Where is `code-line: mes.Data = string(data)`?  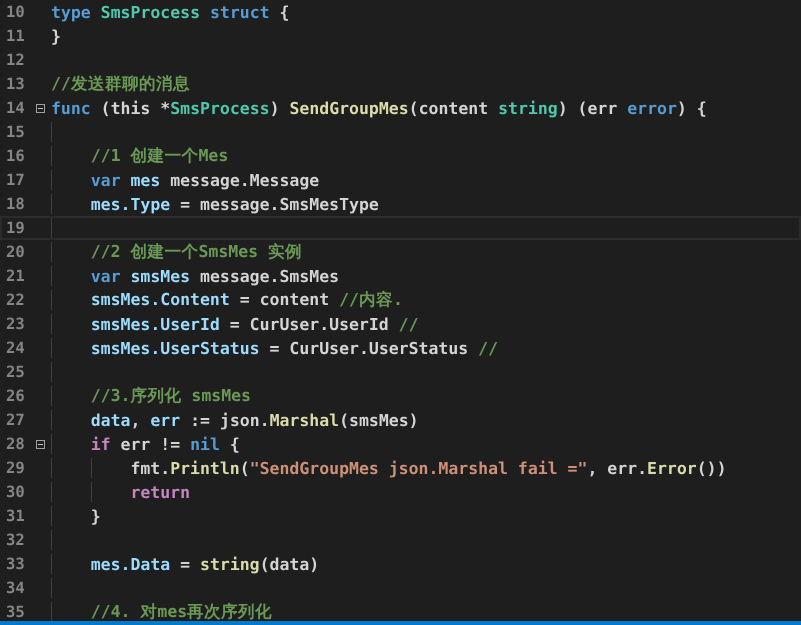 code-line: mes.Data = string(data) is located at coordinates (205, 564).